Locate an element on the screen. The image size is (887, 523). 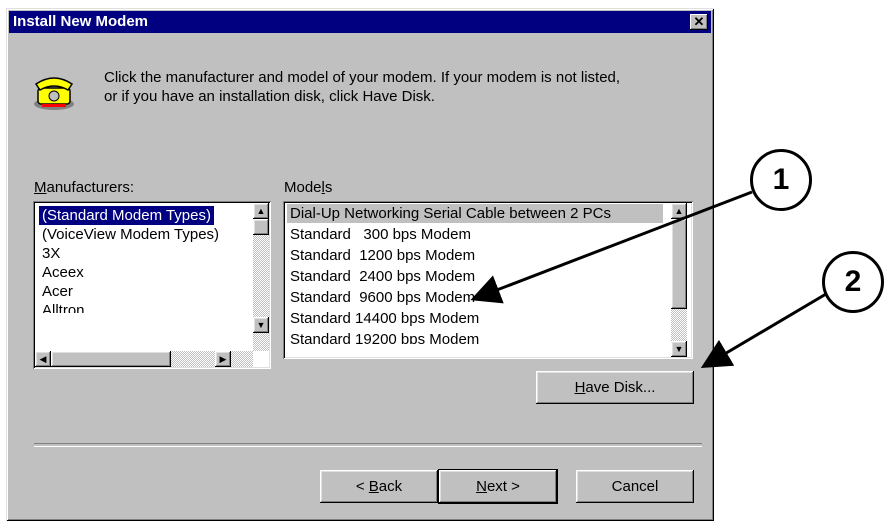
annotation-arrows is located at coordinates (648, 279).